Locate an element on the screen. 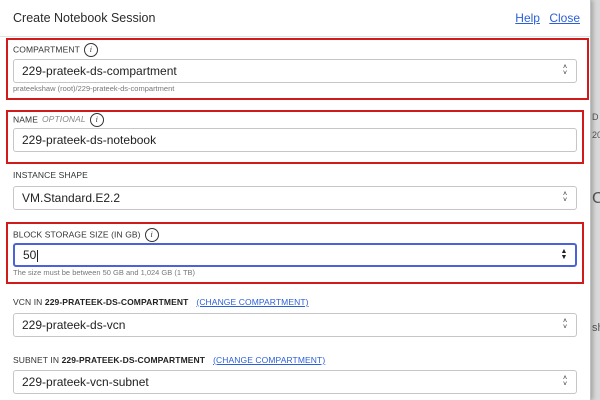 This screenshot has height=400, width=600. compartment-value: 229-prateek-ds-compartment is located at coordinates (99, 71).